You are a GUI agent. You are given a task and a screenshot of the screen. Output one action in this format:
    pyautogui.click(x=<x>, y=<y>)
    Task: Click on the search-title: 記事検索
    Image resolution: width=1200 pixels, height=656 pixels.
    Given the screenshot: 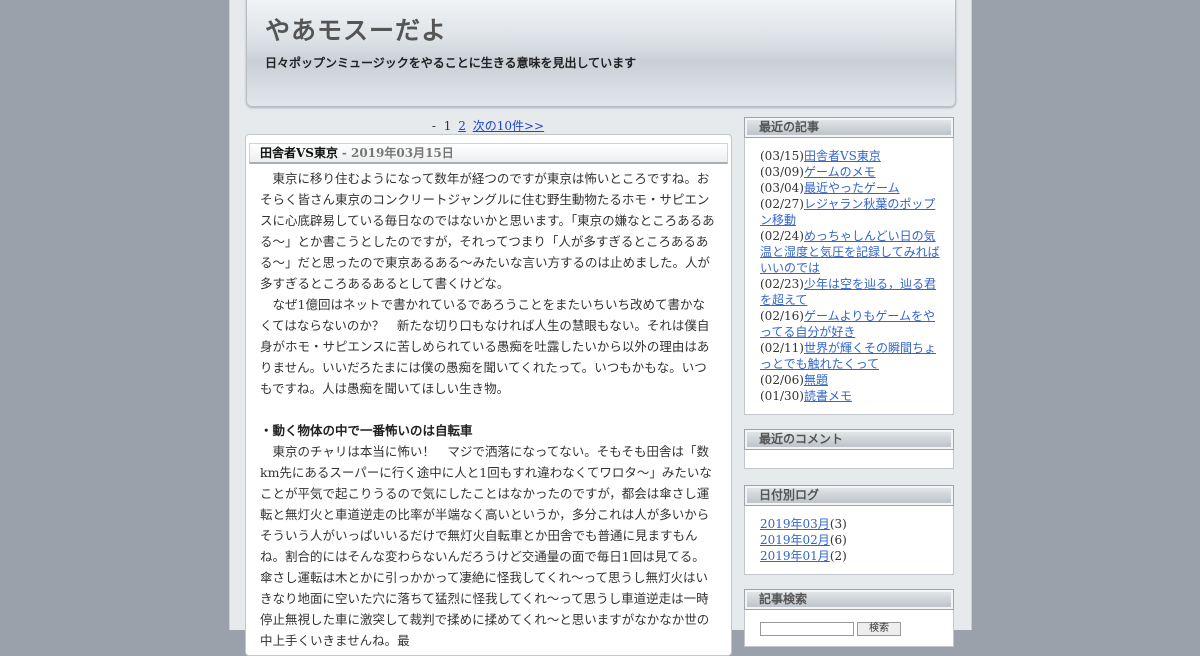 What is the action you would take?
    pyautogui.click(x=849, y=599)
    